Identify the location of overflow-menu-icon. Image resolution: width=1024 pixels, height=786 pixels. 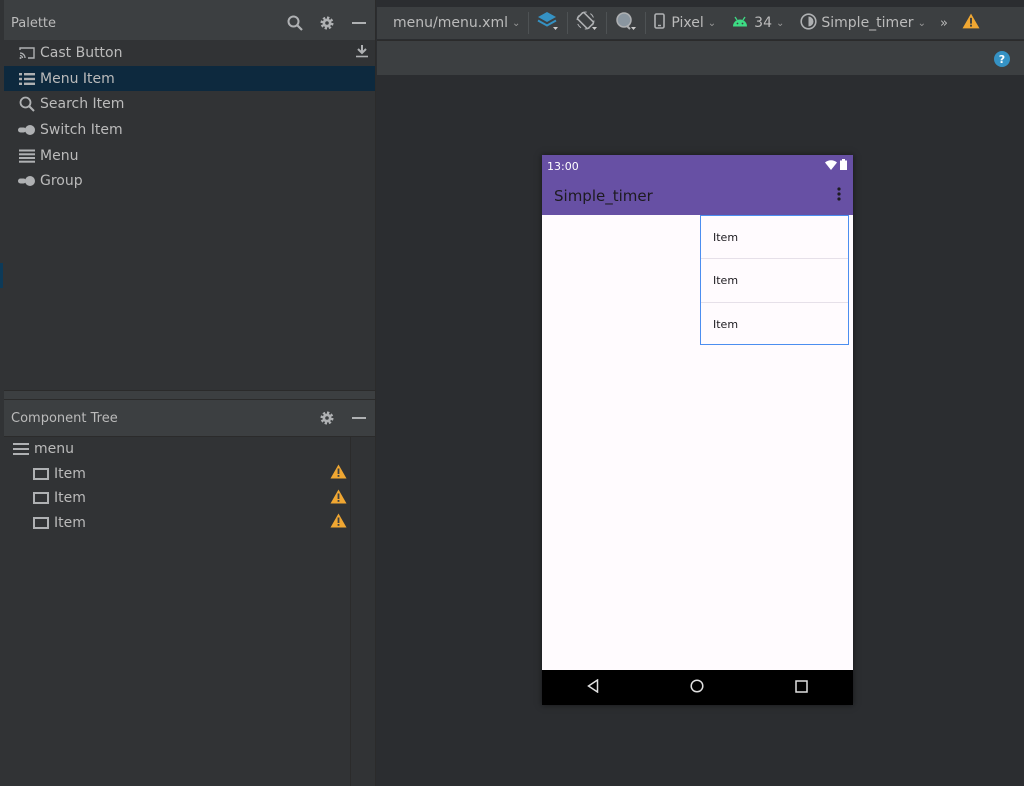
(839, 196).